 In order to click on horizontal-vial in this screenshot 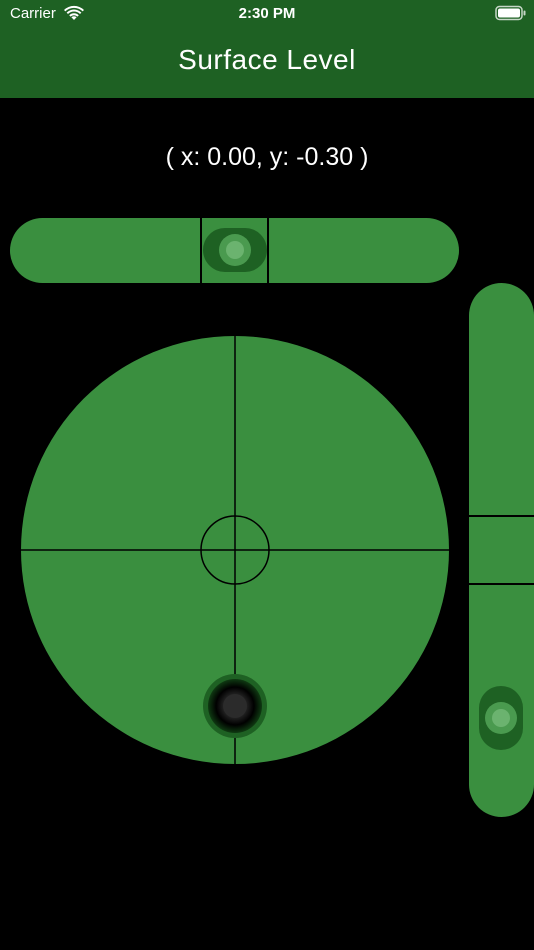, I will do `click(234, 250)`.